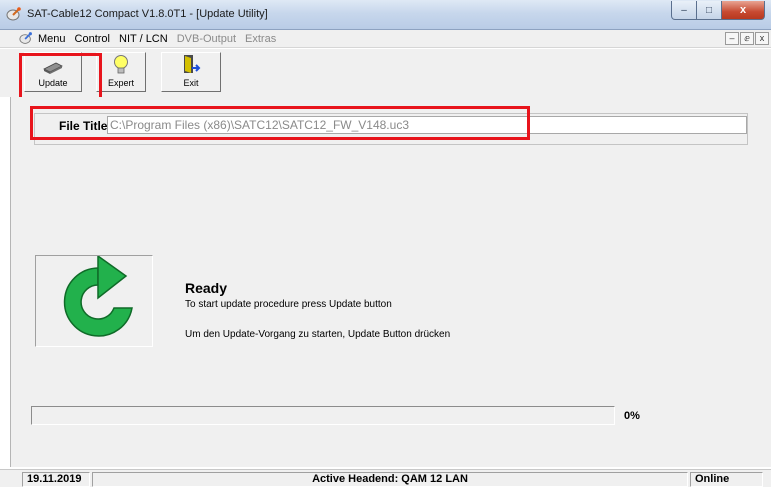  Describe the element at coordinates (280, 123) in the screenshot. I see `file-title-highlight-box` at that location.